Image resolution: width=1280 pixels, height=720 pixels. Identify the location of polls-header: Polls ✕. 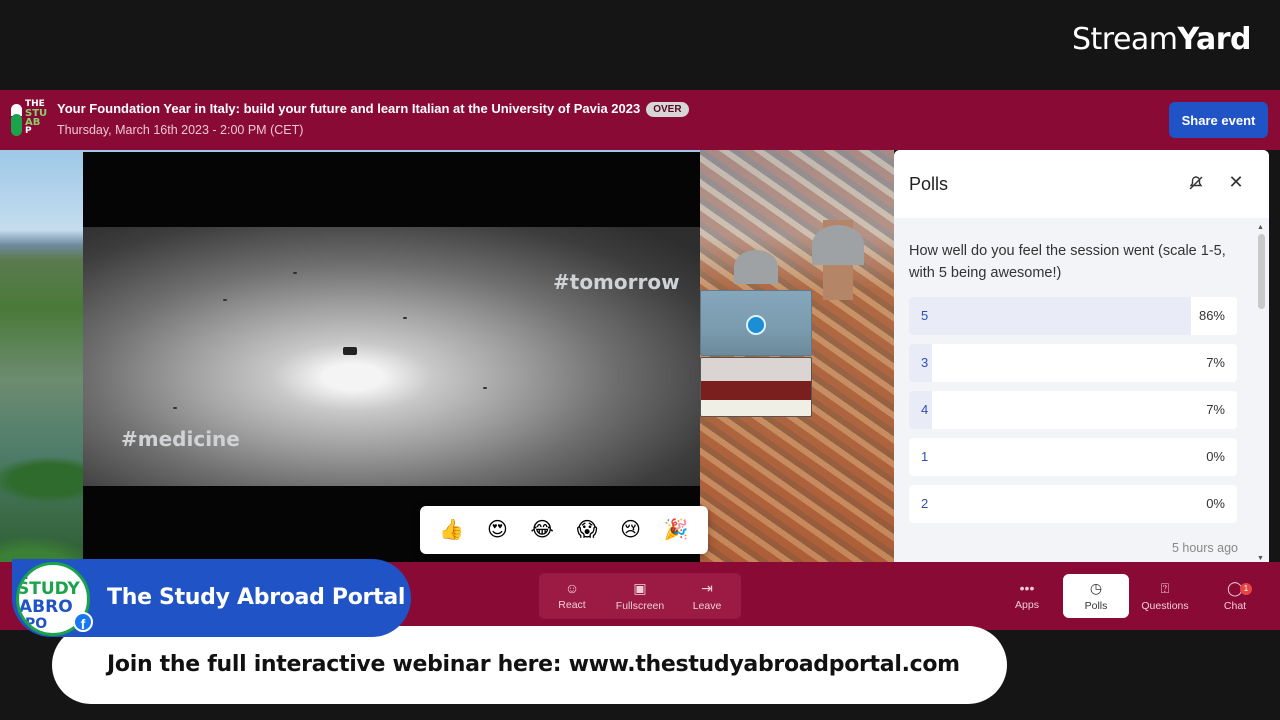
(1081, 184).